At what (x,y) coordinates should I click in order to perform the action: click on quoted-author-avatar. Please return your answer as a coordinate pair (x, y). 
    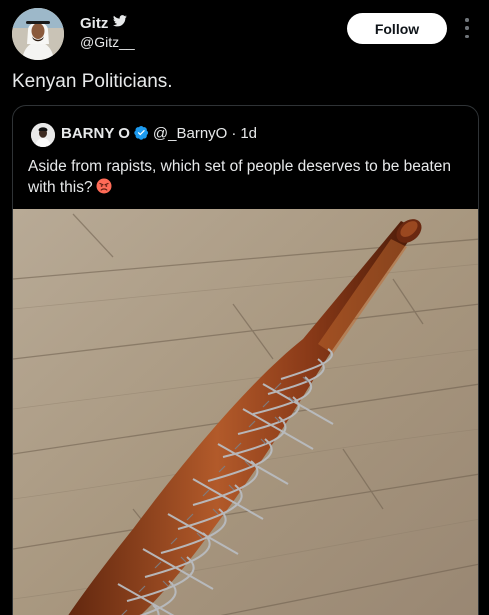
    Looking at the image, I should click on (43, 135).